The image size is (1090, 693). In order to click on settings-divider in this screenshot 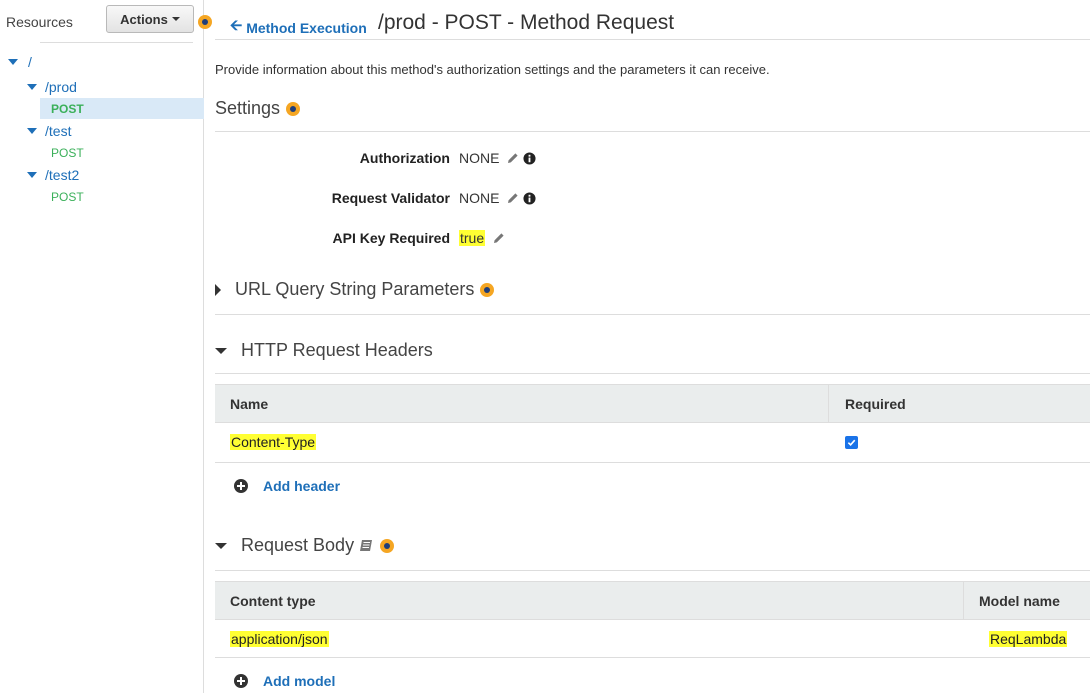, I will do `click(652, 131)`.